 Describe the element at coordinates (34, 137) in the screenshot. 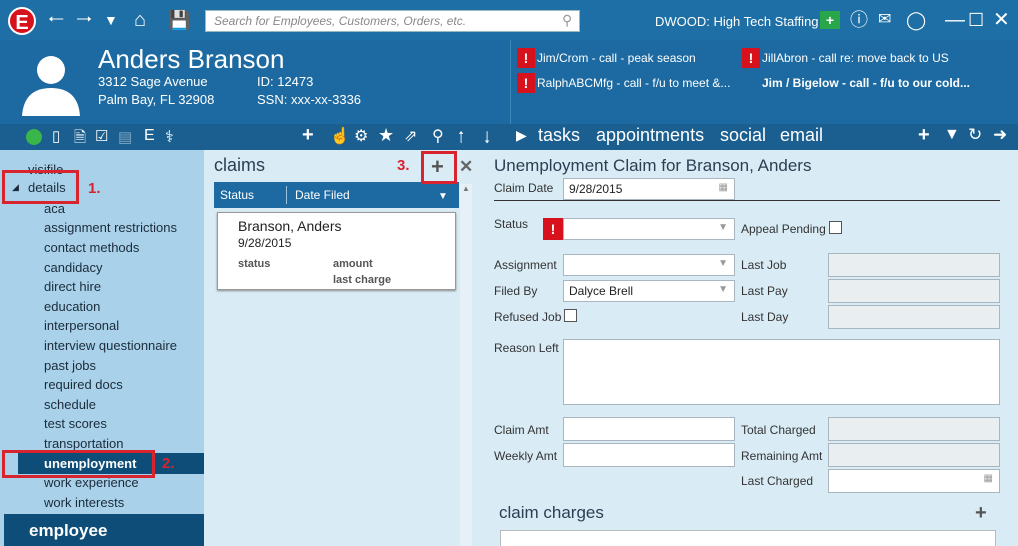

I see `status-green-icon` at that location.